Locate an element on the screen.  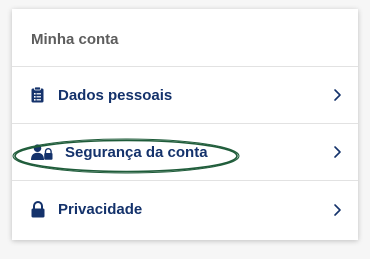
lock-icon is located at coordinates (43, 210).